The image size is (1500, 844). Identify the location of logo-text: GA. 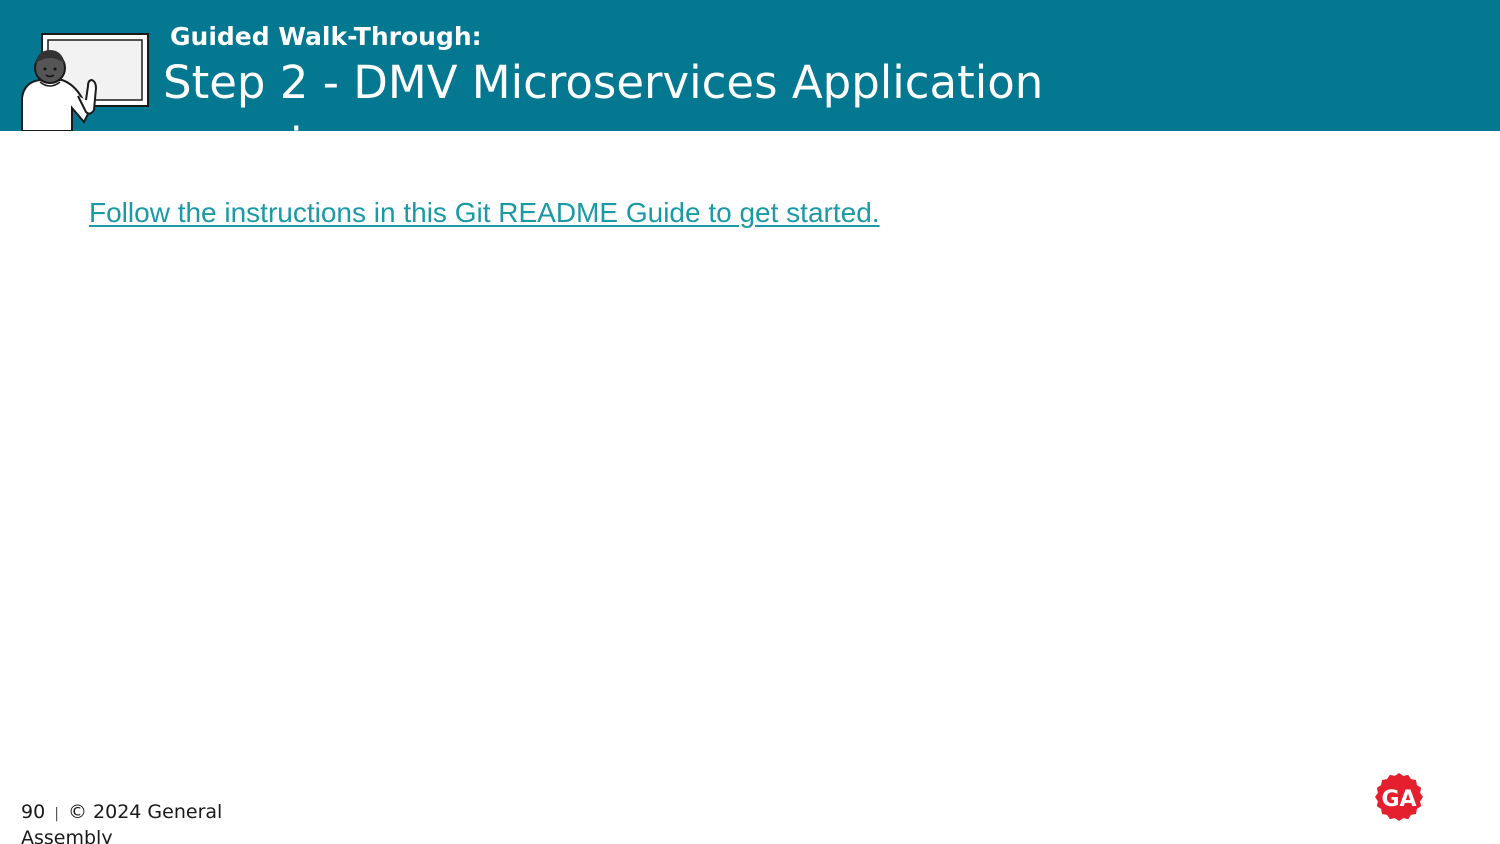
(1398, 799).